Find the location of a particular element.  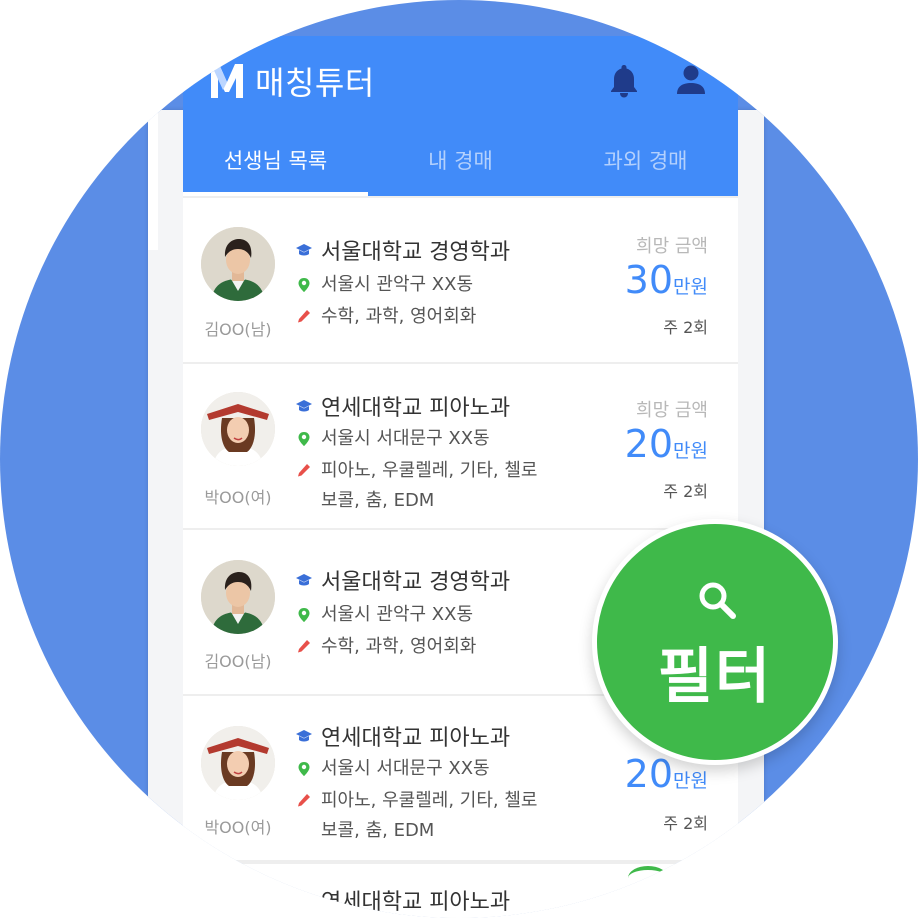

search-icon is located at coordinates (717, 600).